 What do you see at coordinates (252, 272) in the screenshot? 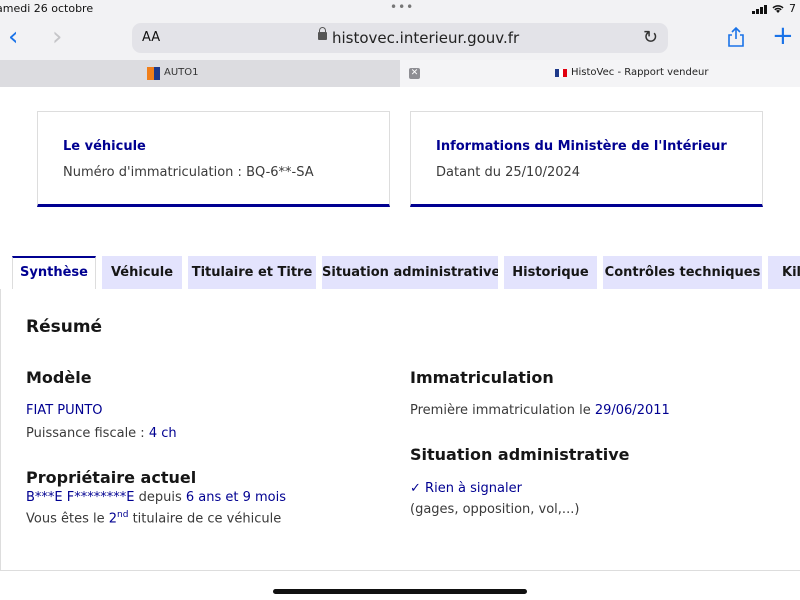
I see `tab-titulaire-titre: Titulaire et Titre` at bounding box center [252, 272].